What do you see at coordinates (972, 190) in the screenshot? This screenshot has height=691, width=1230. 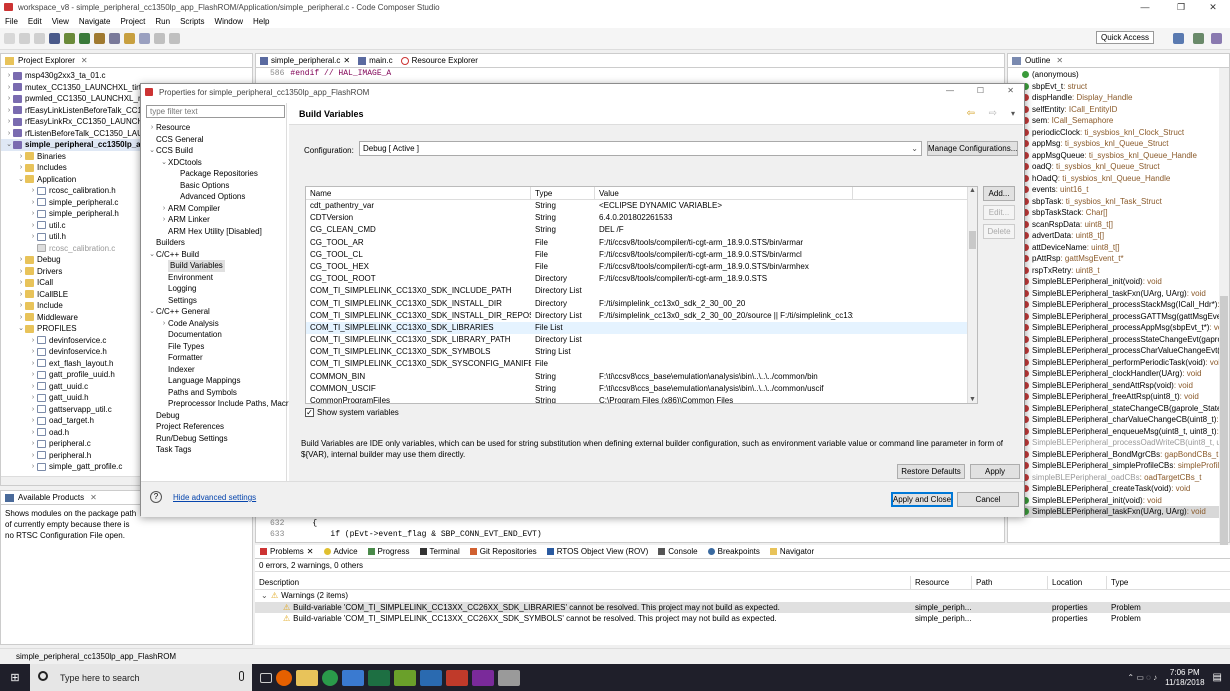 I see `scroll-up-icon: ▲` at bounding box center [972, 190].